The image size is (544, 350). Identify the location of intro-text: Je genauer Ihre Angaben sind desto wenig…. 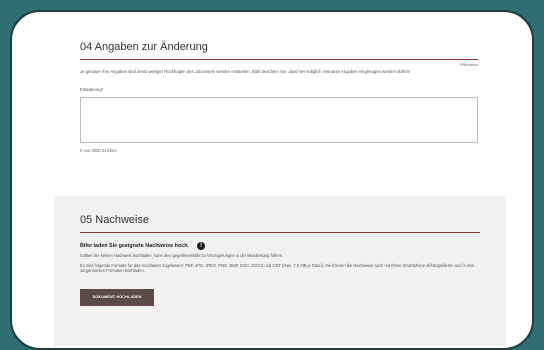
(245, 71).